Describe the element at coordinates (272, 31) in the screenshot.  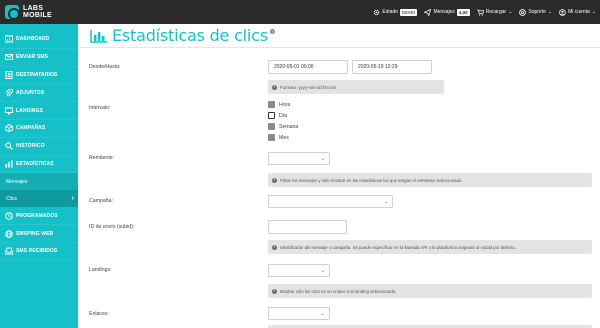
I see `help-icon: ?` at that location.